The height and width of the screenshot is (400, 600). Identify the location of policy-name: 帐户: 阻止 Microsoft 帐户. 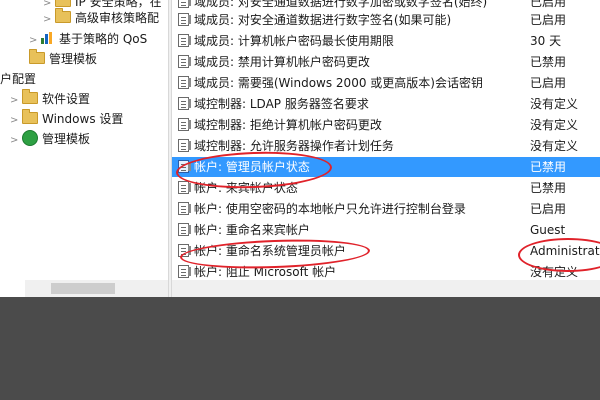
(265, 272).